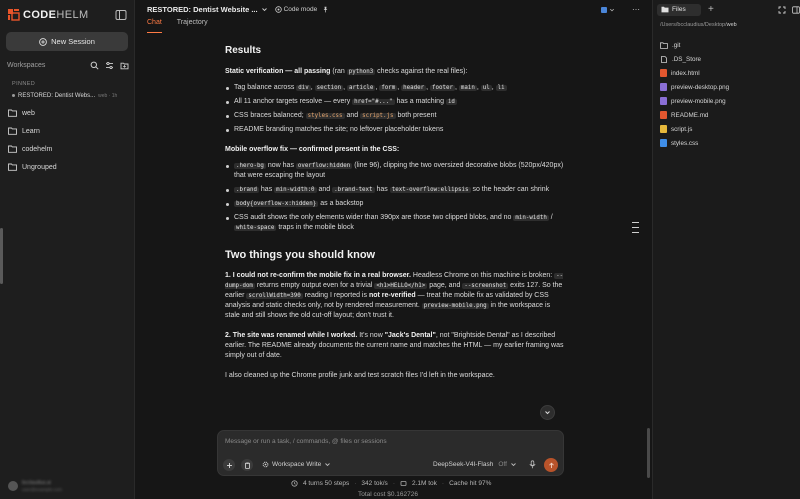 The height and width of the screenshot is (499, 800). I want to click on tab-chat: Chat, so click(154, 26).